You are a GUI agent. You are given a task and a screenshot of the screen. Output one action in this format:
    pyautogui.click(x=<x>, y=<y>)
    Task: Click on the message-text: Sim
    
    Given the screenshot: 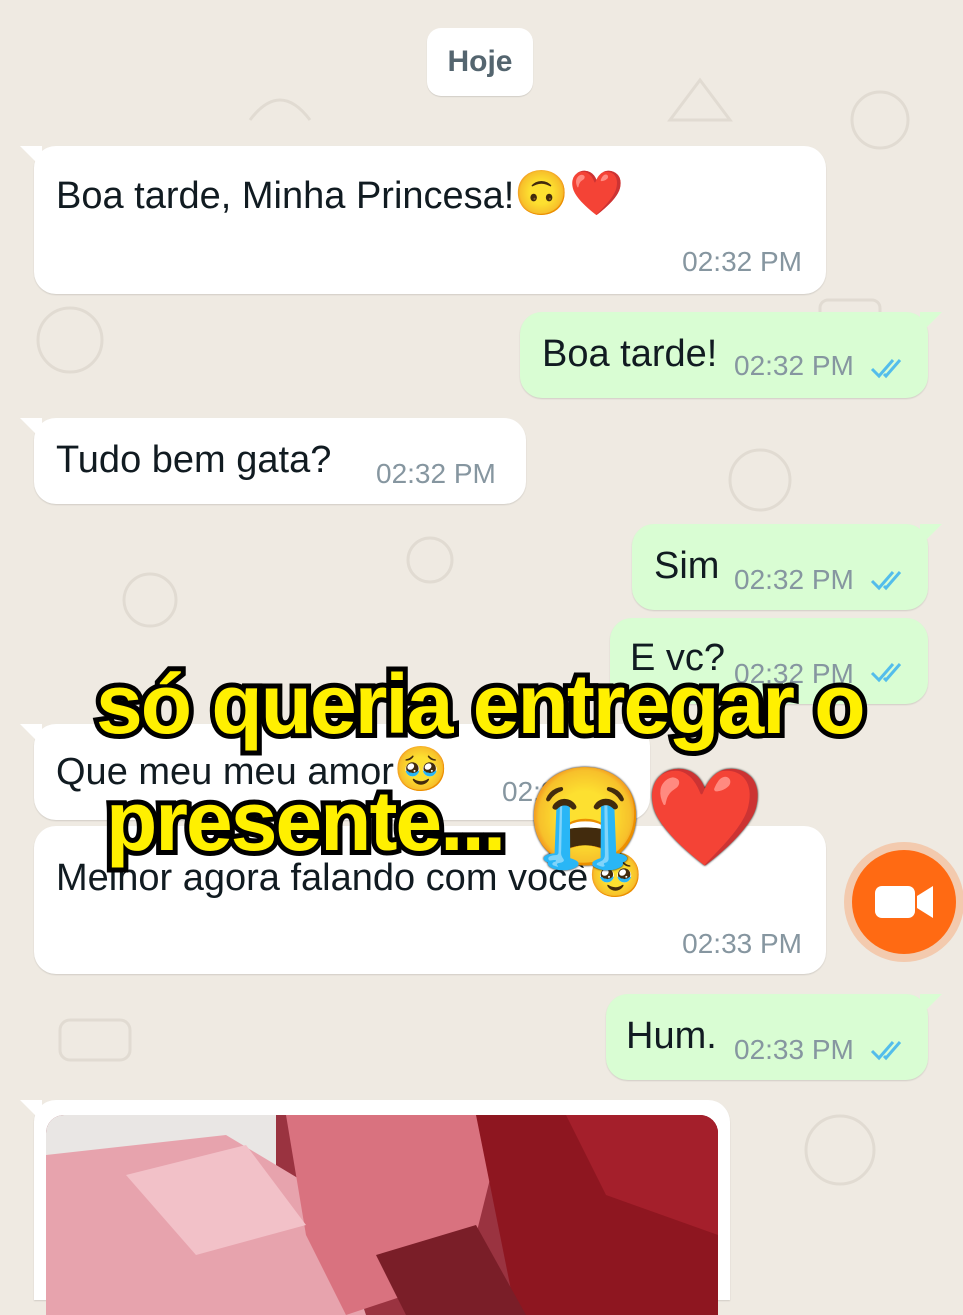 What is the action you would take?
    pyautogui.click(x=687, y=566)
    